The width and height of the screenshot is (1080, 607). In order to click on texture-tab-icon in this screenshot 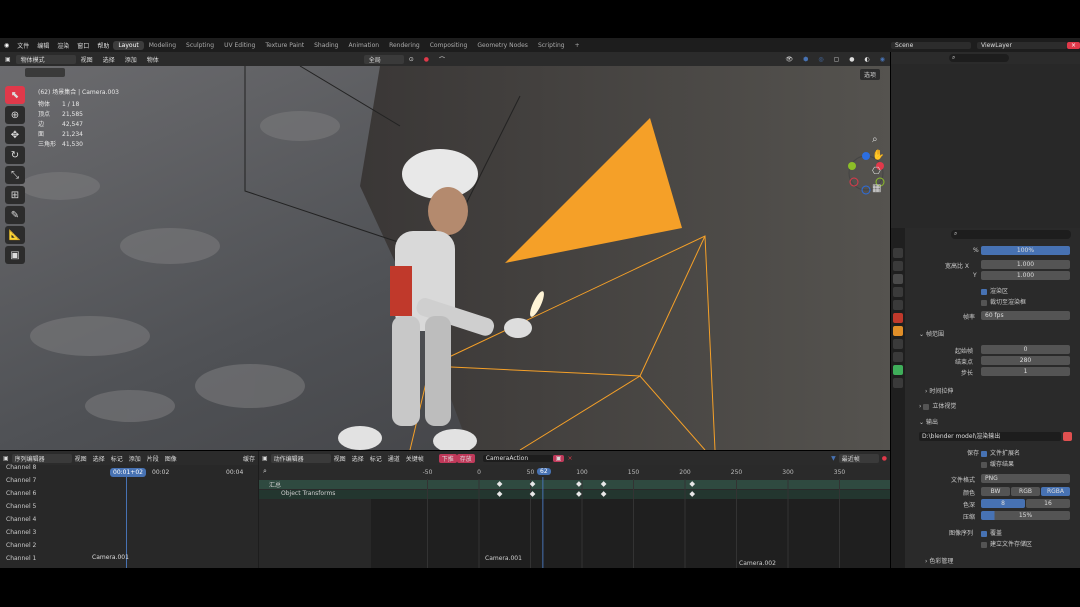, I will do `click(898, 383)`.